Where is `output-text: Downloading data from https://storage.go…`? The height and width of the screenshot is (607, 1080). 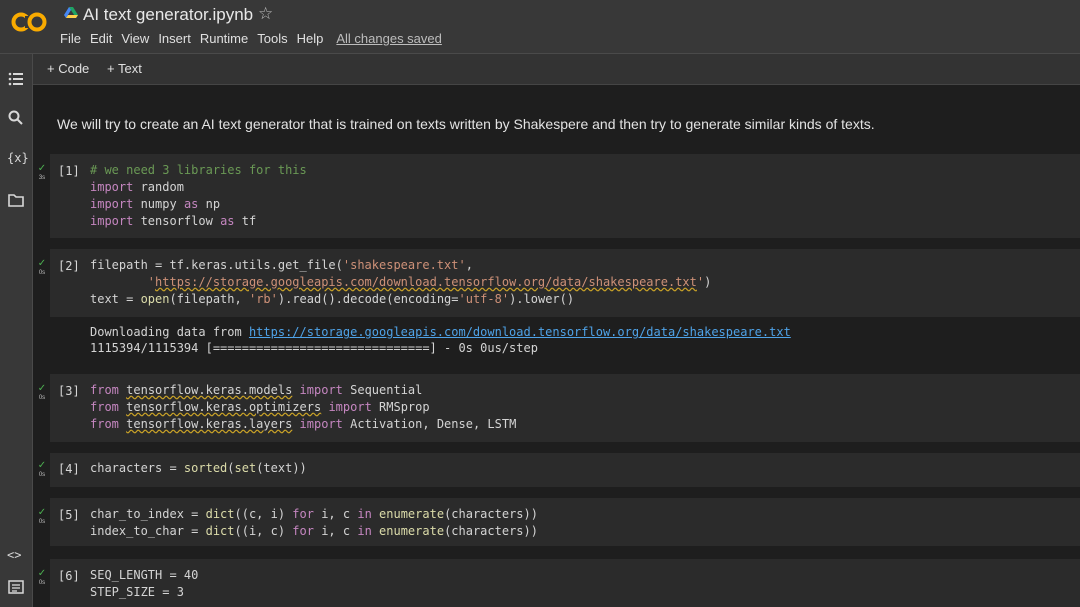 output-text: Downloading data from https://storage.go… is located at coordinates (440, 340).